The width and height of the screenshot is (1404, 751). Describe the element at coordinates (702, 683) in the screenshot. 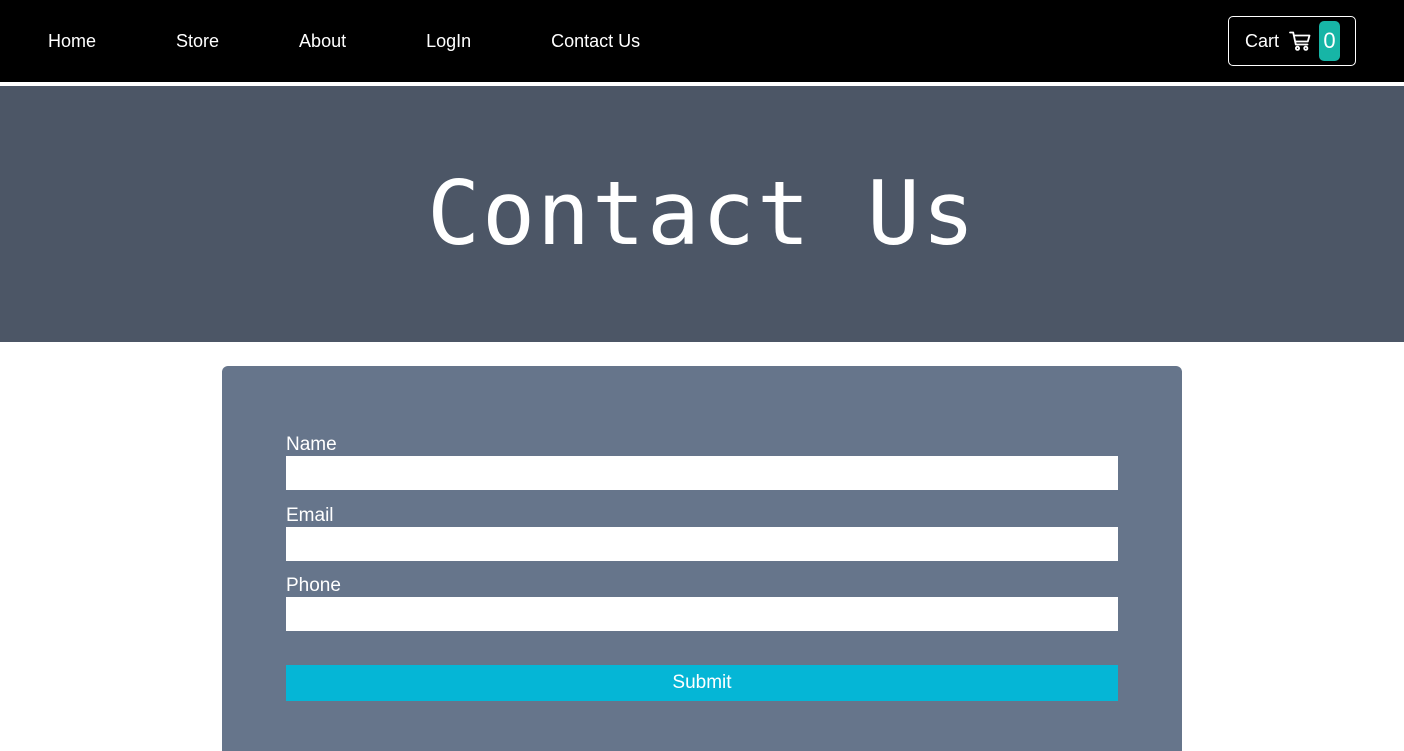

I see `submit-button: Submit` at that location.